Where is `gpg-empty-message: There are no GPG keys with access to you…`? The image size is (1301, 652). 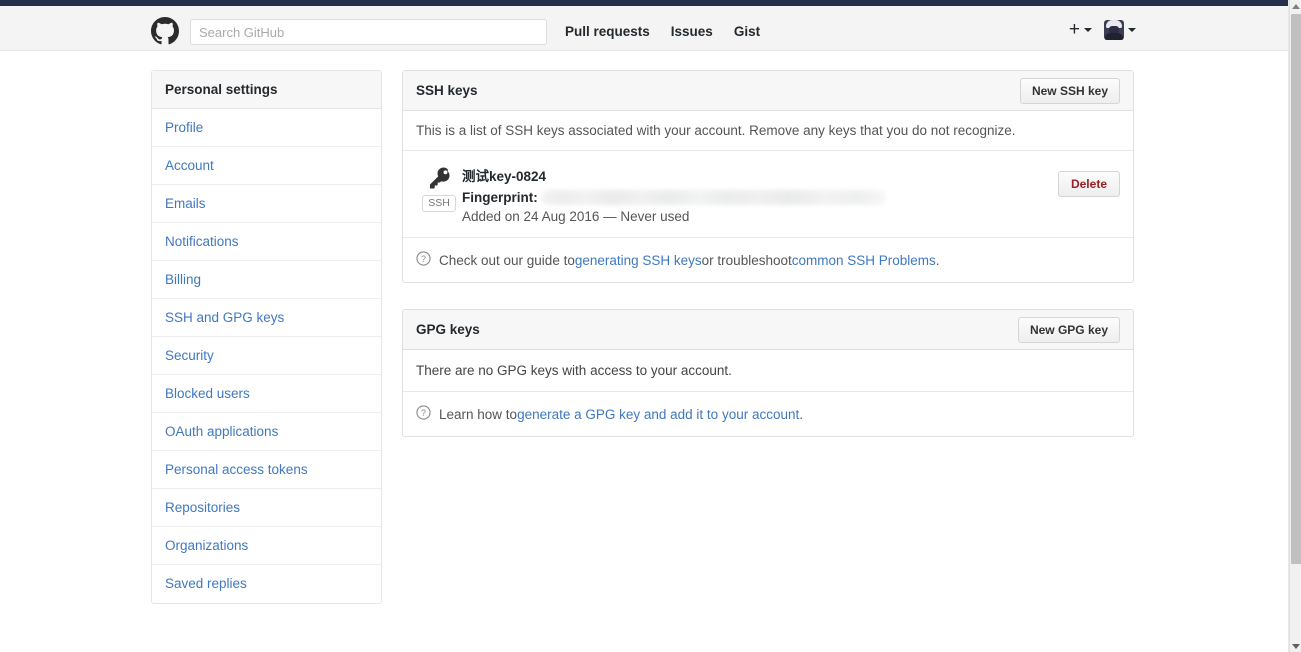
gpg-empty-message: There are no GPG keys with access to you… is located at coordinates (768, 371).